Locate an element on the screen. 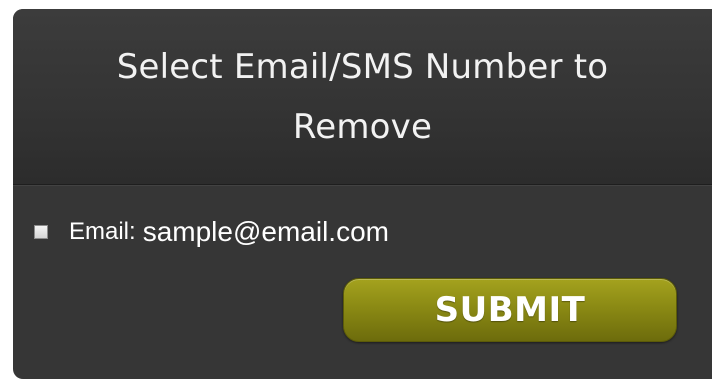 The width and height of the screenshot is (712, 379). email-option-row: Email: sample@email.com is located at coordinates (211, 232).